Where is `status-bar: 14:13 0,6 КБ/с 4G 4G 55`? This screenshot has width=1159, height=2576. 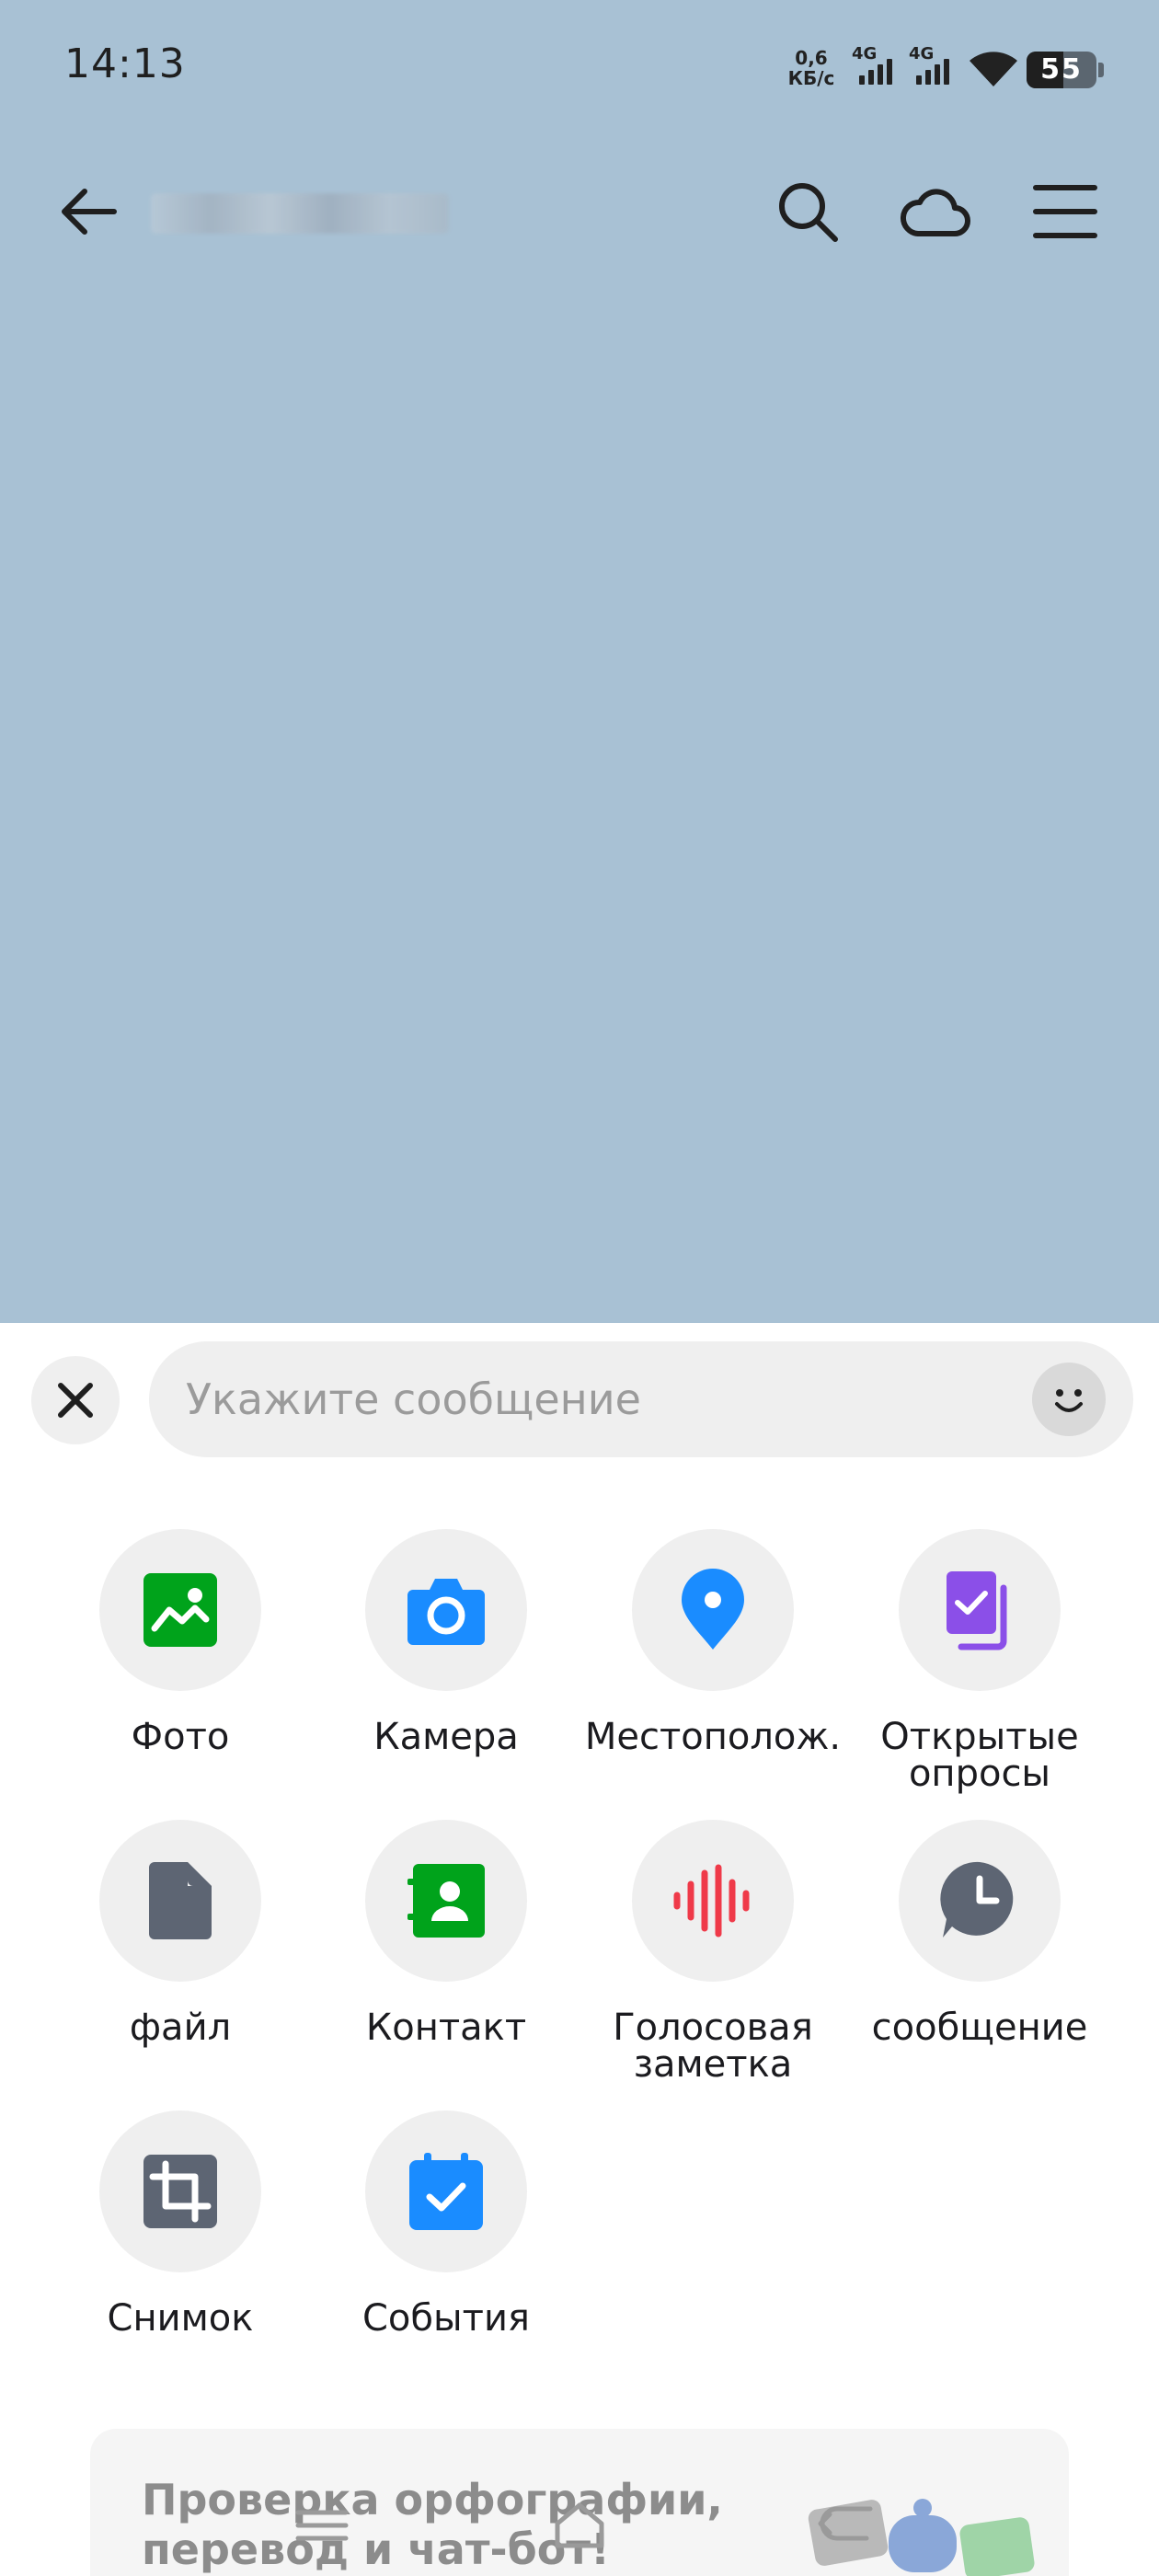 status-bar: 14:13 0,6 КБ/с 4G 4G 55 is located at coordinates (579, 69).